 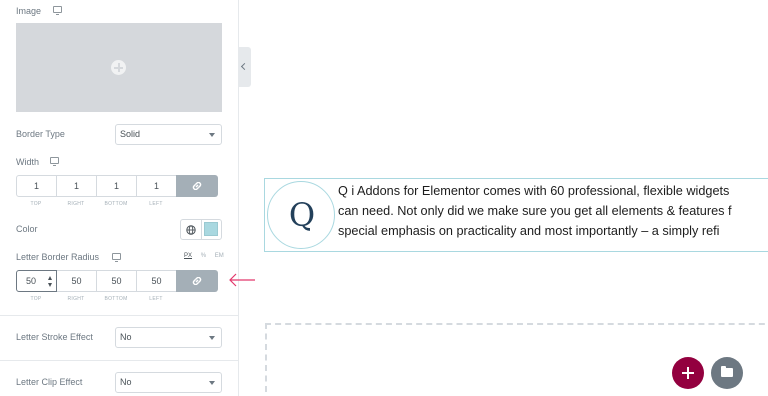 I want to click on width-dimensions: 1 1 1 1, so click(x=117, y=186).